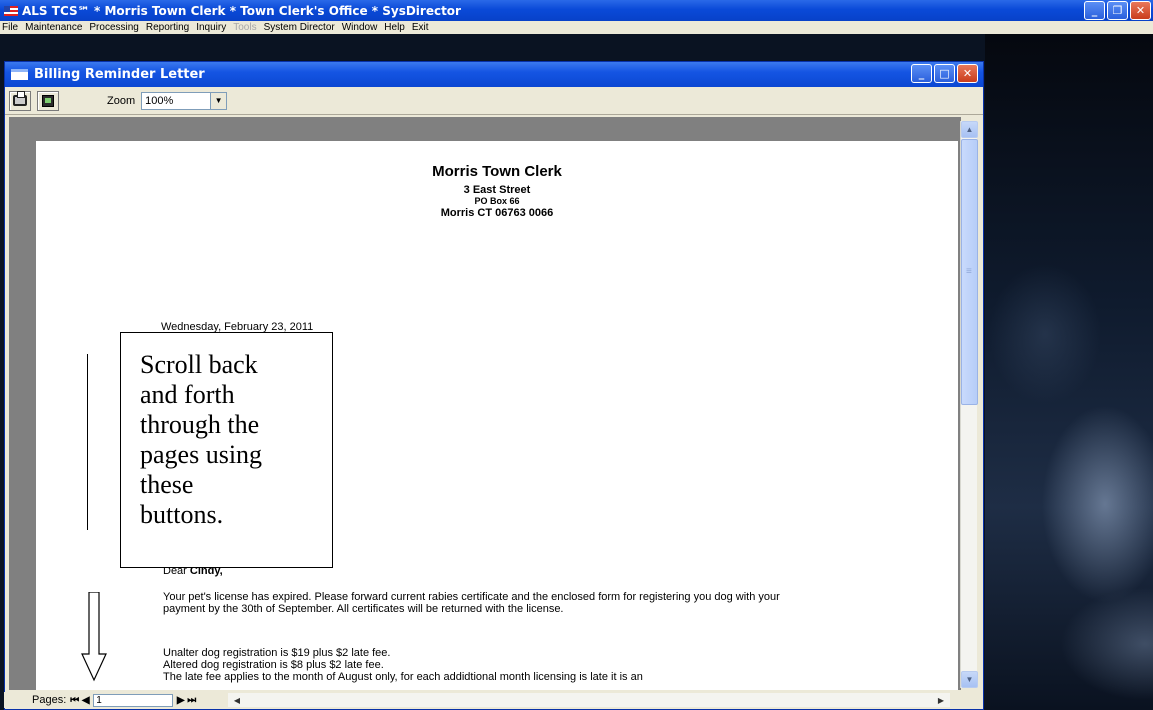 The height and width of the screenshot is (710, 1153). What do you see at coordinates (167, 27) in the screenshot?
I see `menu-reporting: Reporting` at bounding box center [167, 27].